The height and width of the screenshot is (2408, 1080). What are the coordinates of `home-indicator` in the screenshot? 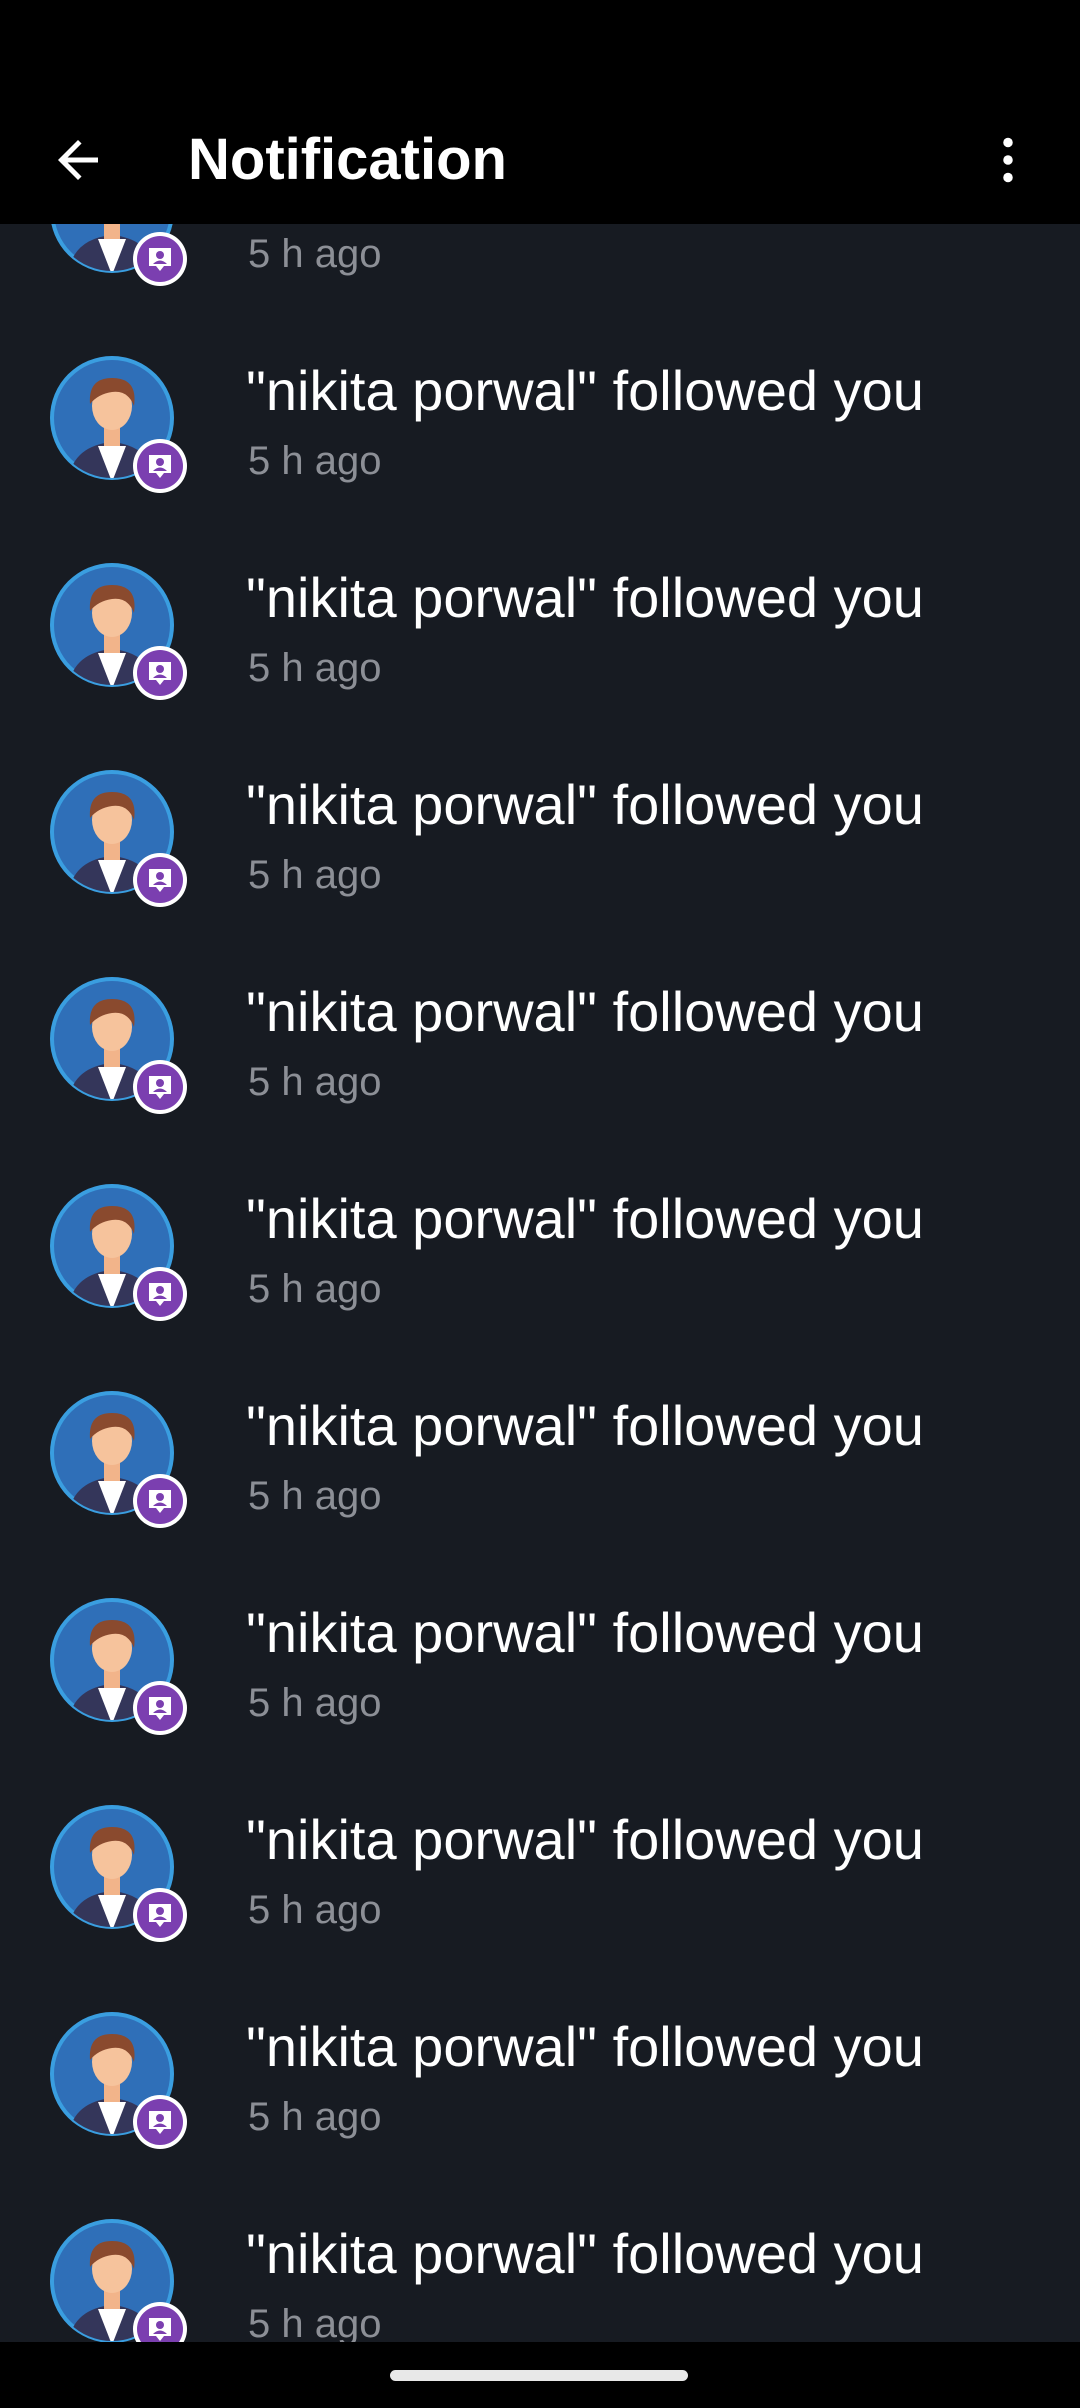 It's located at (539, 2375).